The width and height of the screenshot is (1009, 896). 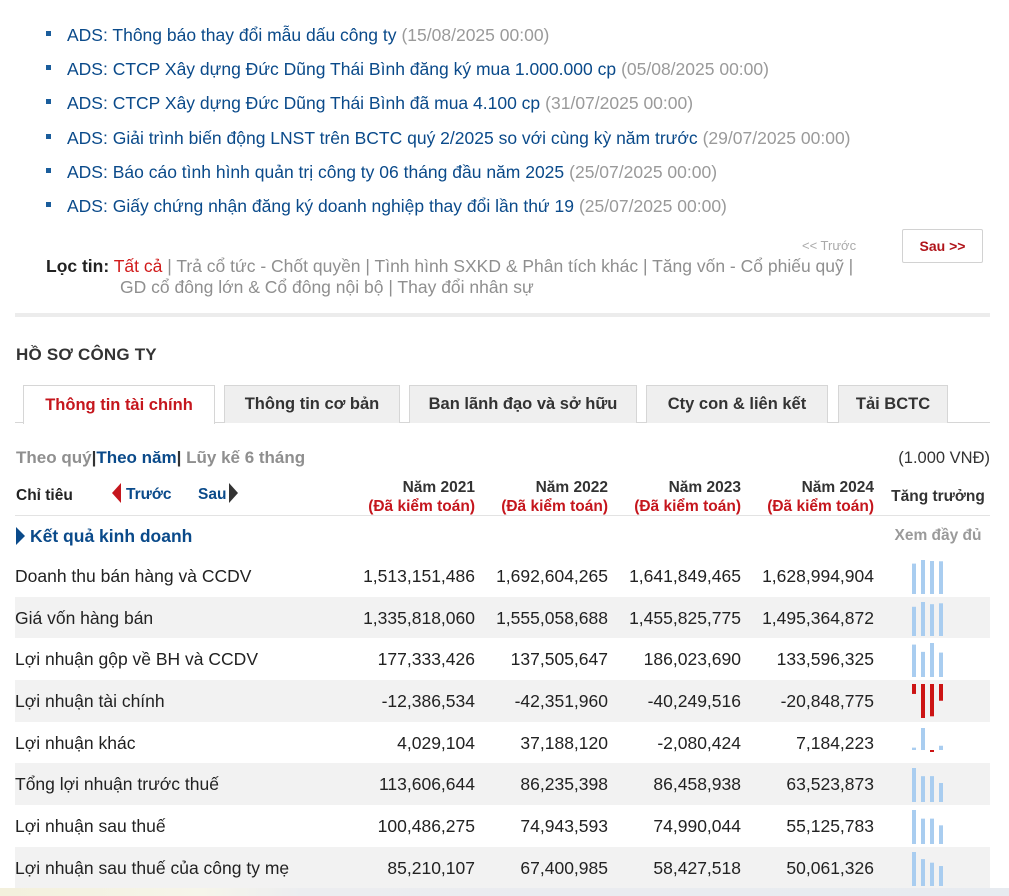 I want to click on row-value: 177,333,426, so click(x=426, y=659).